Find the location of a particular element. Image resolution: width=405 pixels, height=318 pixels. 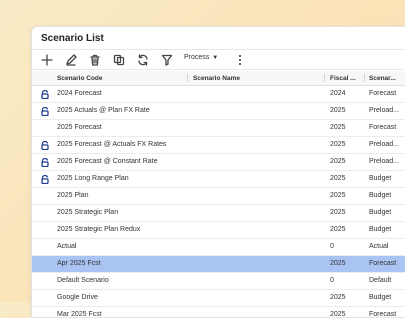

table-row: Google Drive 2025 Budget is located at coordinates (218, 298).